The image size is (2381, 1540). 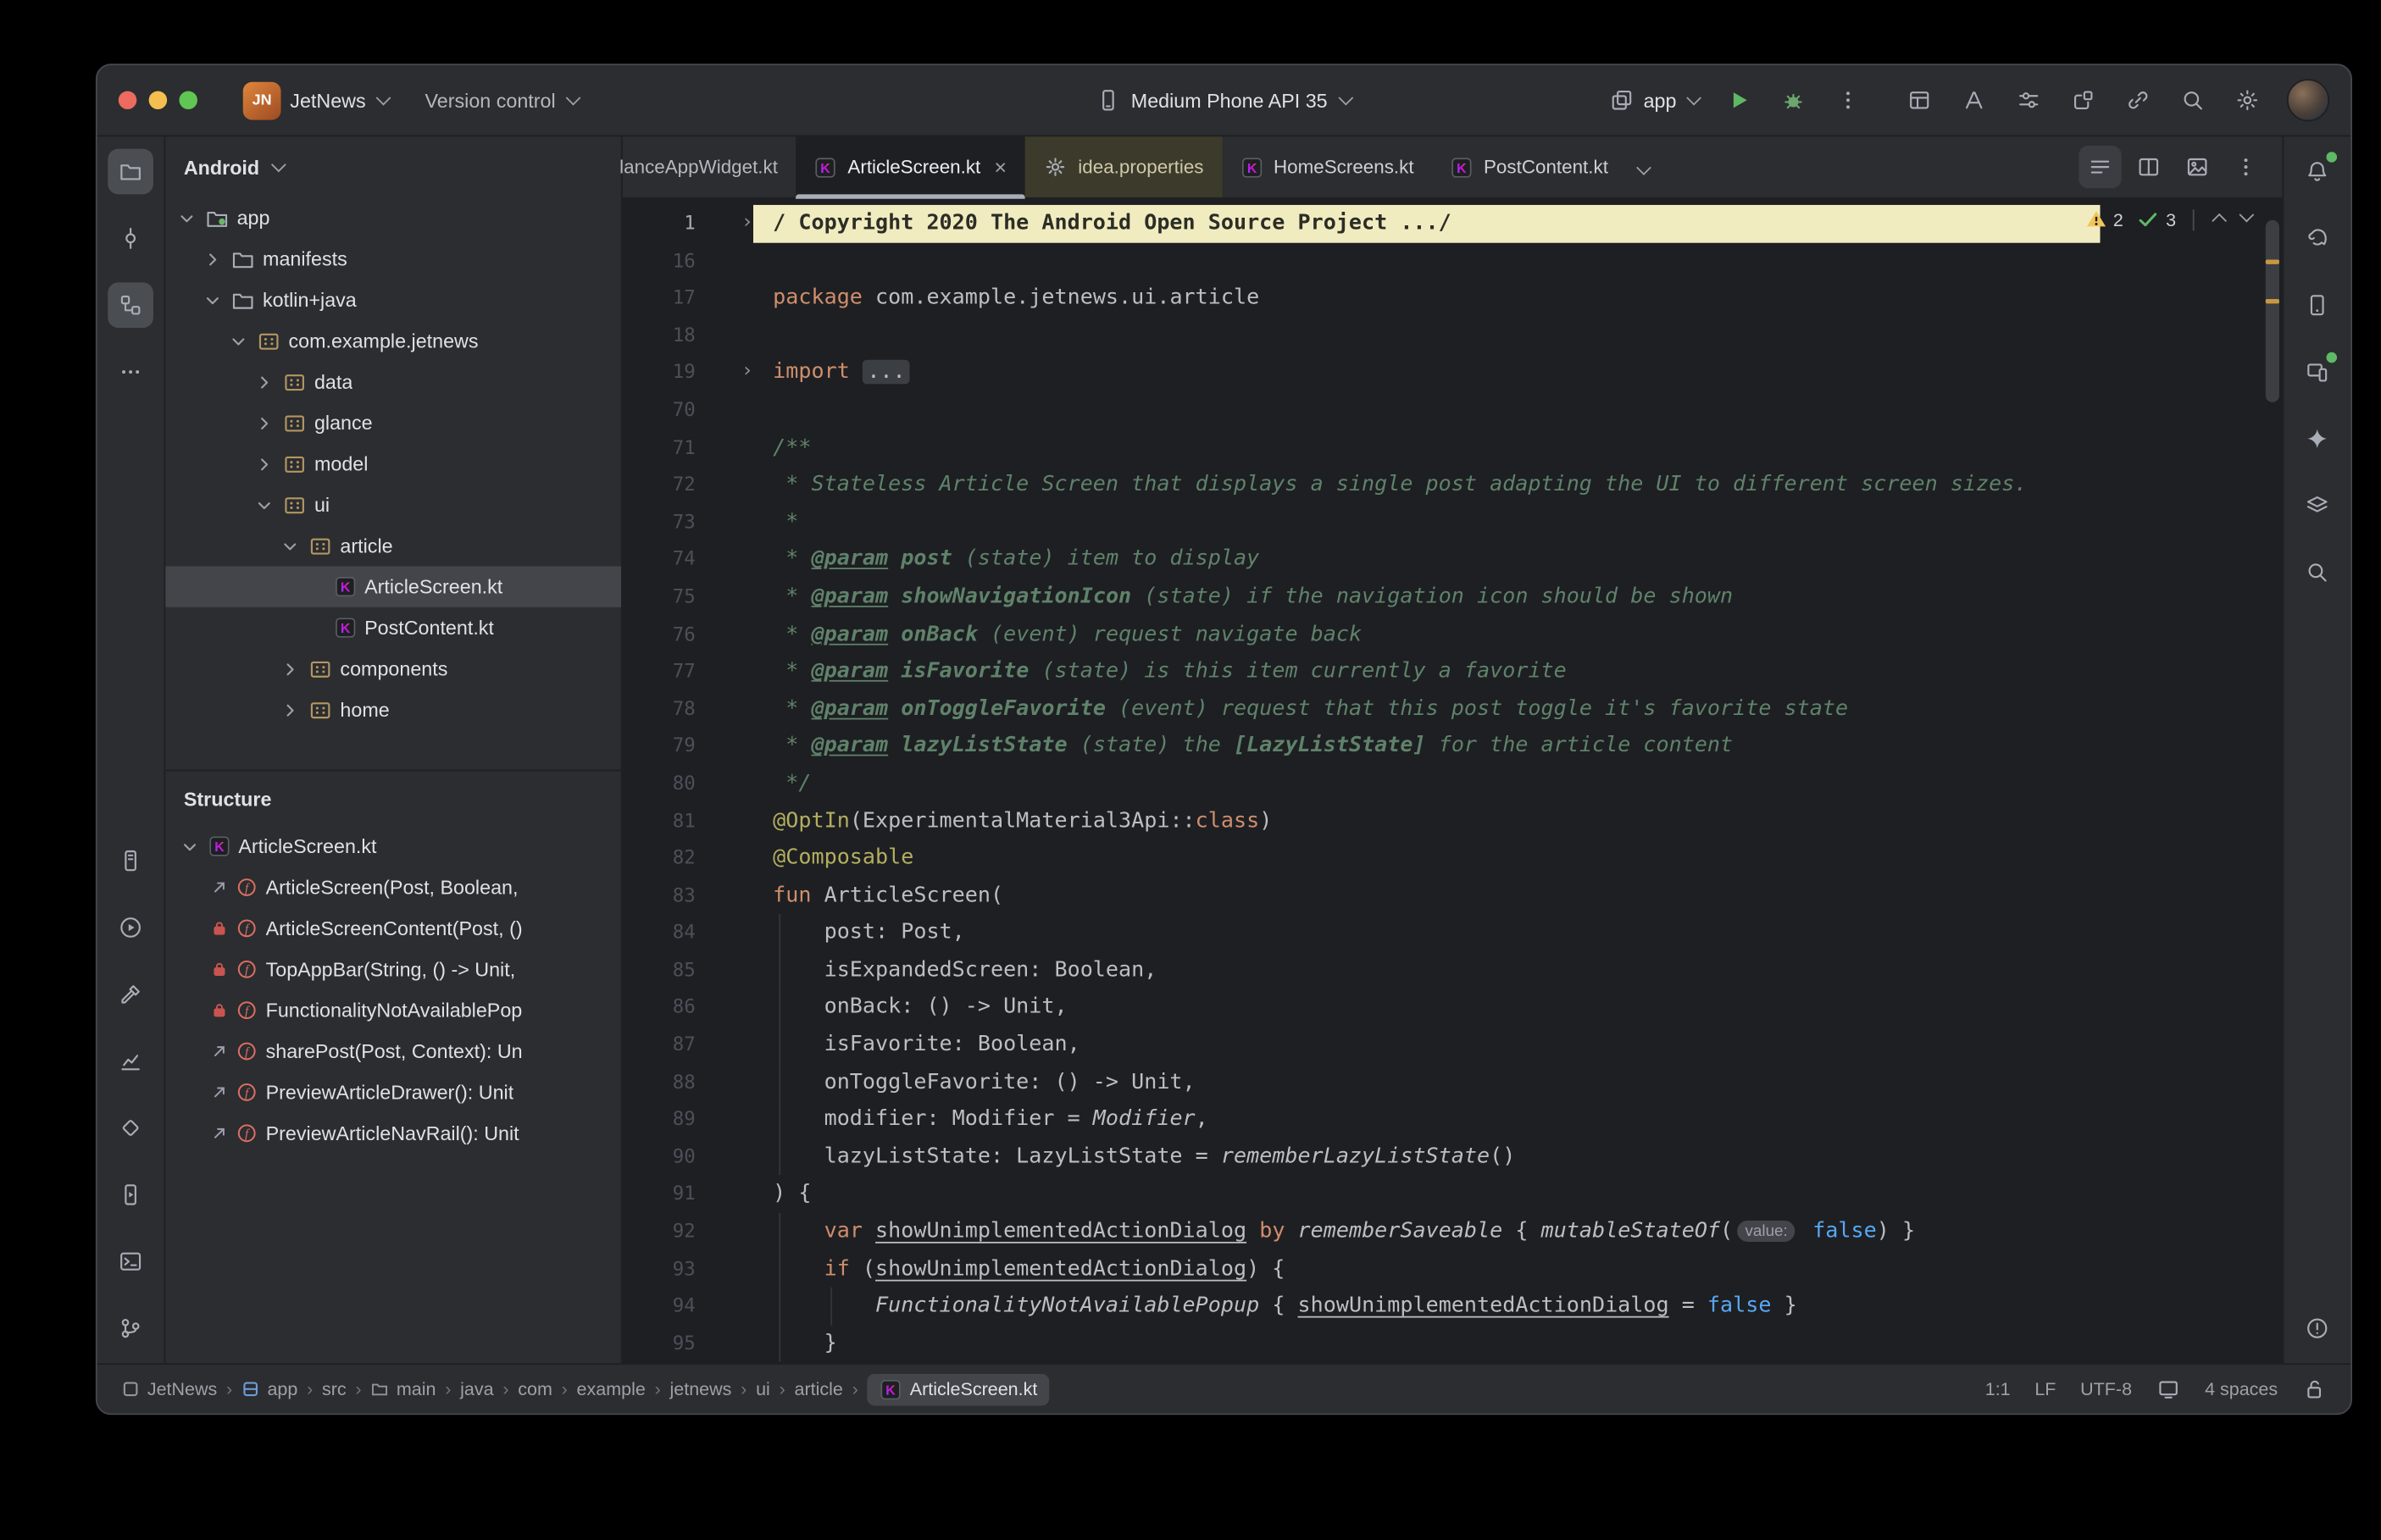 What do you see at coordinates (1453, 335) in the screenshot?
I see `code-line: 18` at bounding box center [1453, 335].